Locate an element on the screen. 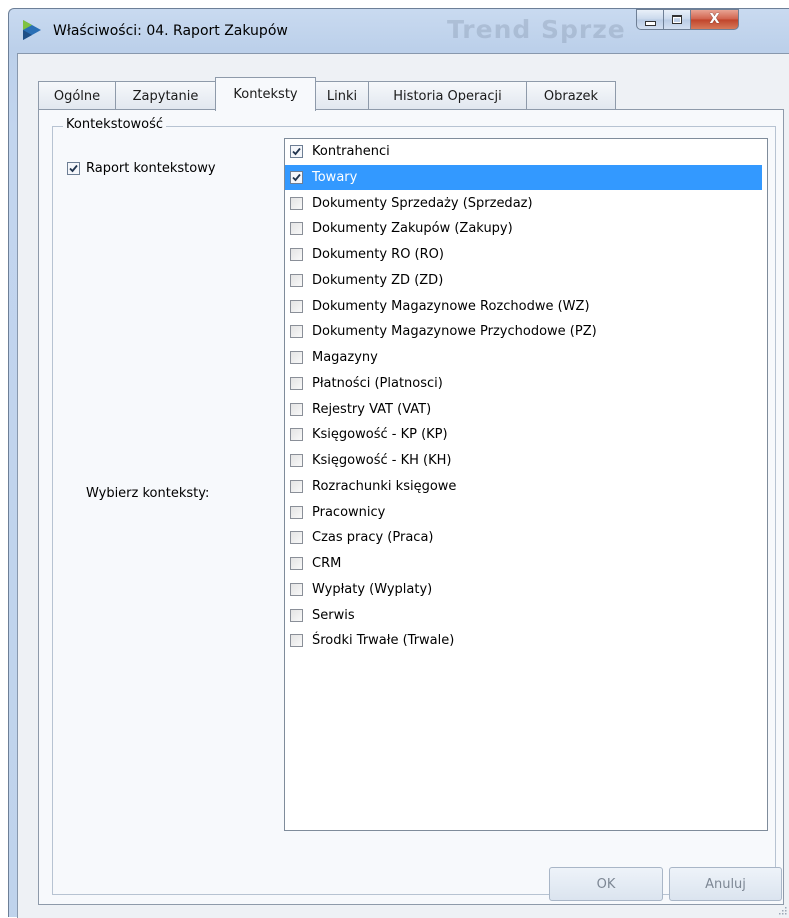 This screenshot has width=789, height=918. context-item-label: Serwis is located at coordinates (333, 615).